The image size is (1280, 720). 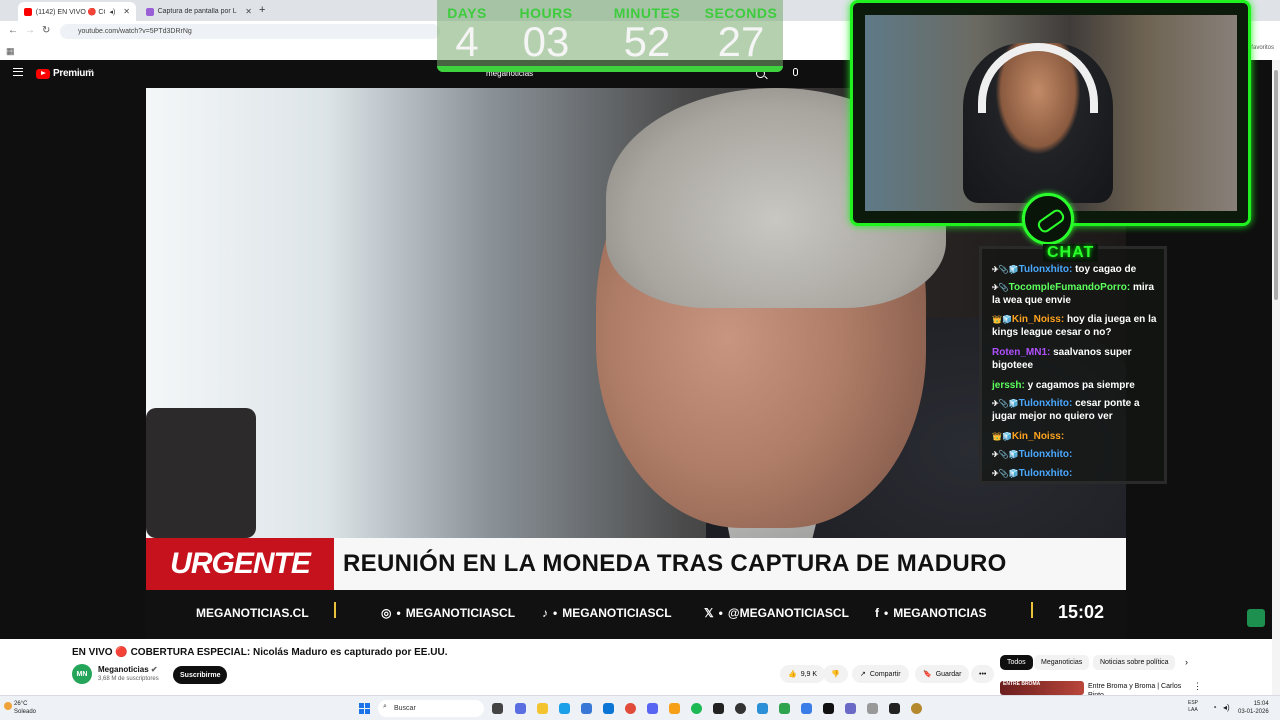 What do you see at coordinates (608, 708) in the screenshot?
I see `store-icon` at bounding box center [608, 708].